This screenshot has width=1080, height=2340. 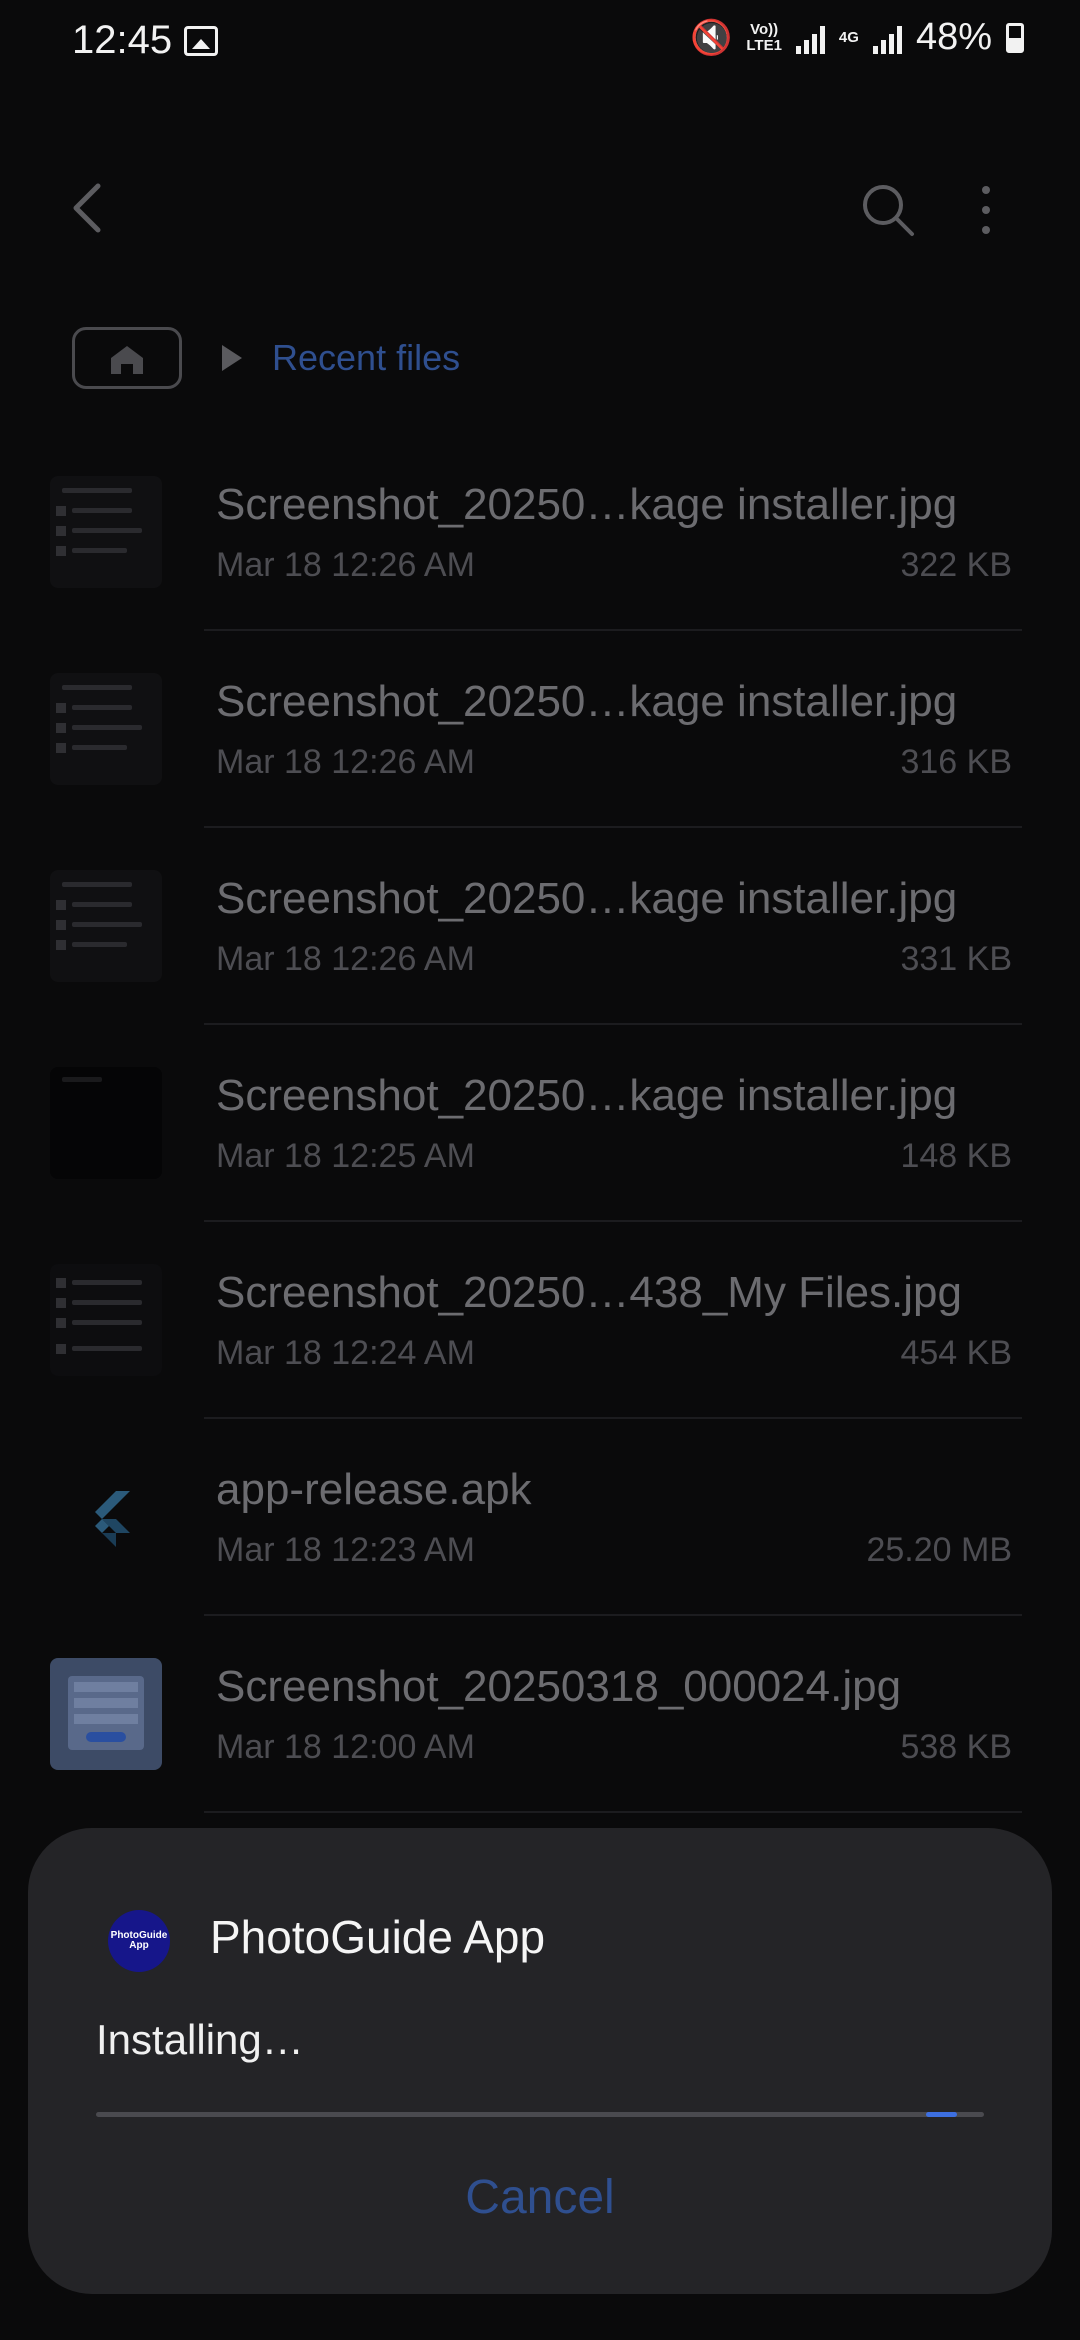 What do you see at coordinates (266, 358) in the screenshot?
I see `breadcrumb: Recent files` at bounding box center [266, 358].